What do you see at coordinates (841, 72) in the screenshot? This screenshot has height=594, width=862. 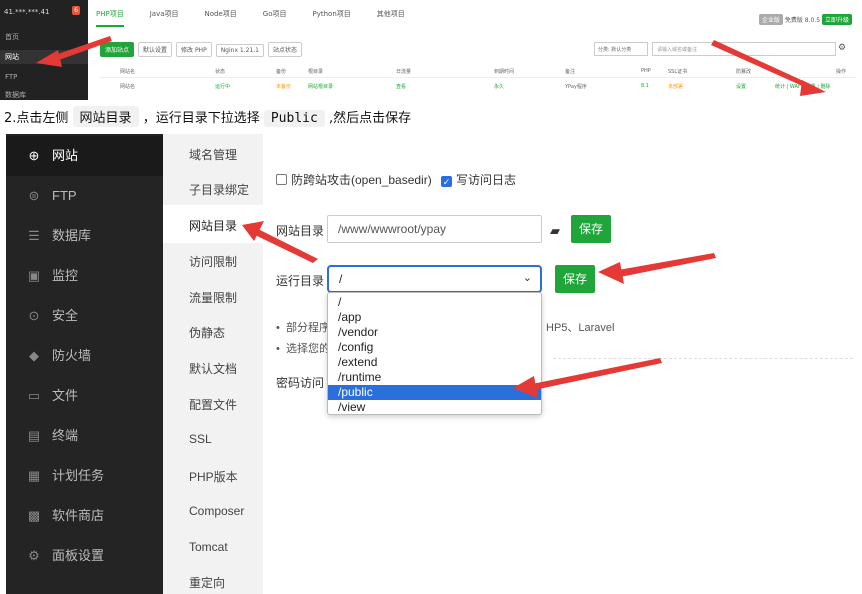 I see `col-actions: 操作` at bounding box center [841, 72].